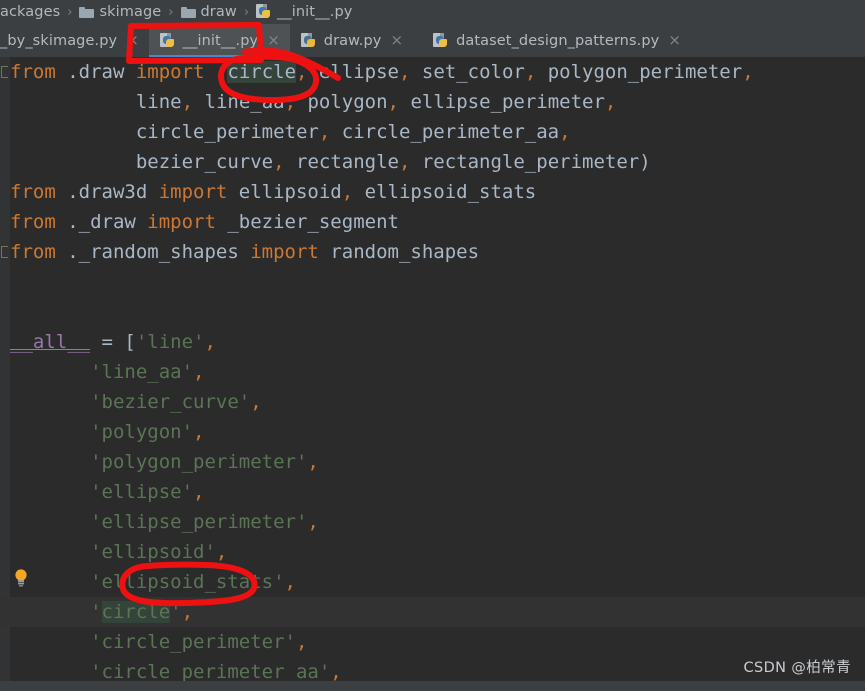 Image resolution: width=865 pixels, height=691 pixels. Describe the element at coordinates (74, 40) in the screenshot. I see `tab-by-skimage: _by_skimage.py ×` at that location.